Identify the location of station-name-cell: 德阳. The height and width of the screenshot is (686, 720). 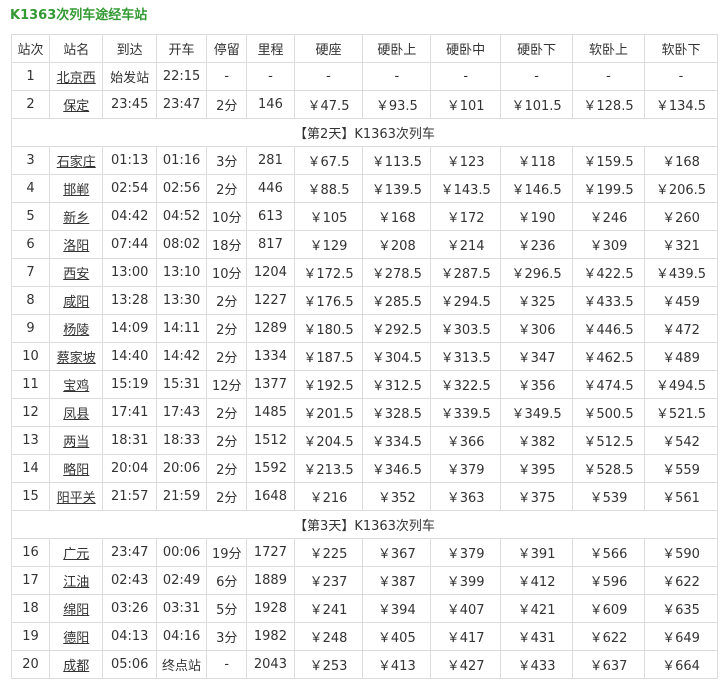
(76, 636).